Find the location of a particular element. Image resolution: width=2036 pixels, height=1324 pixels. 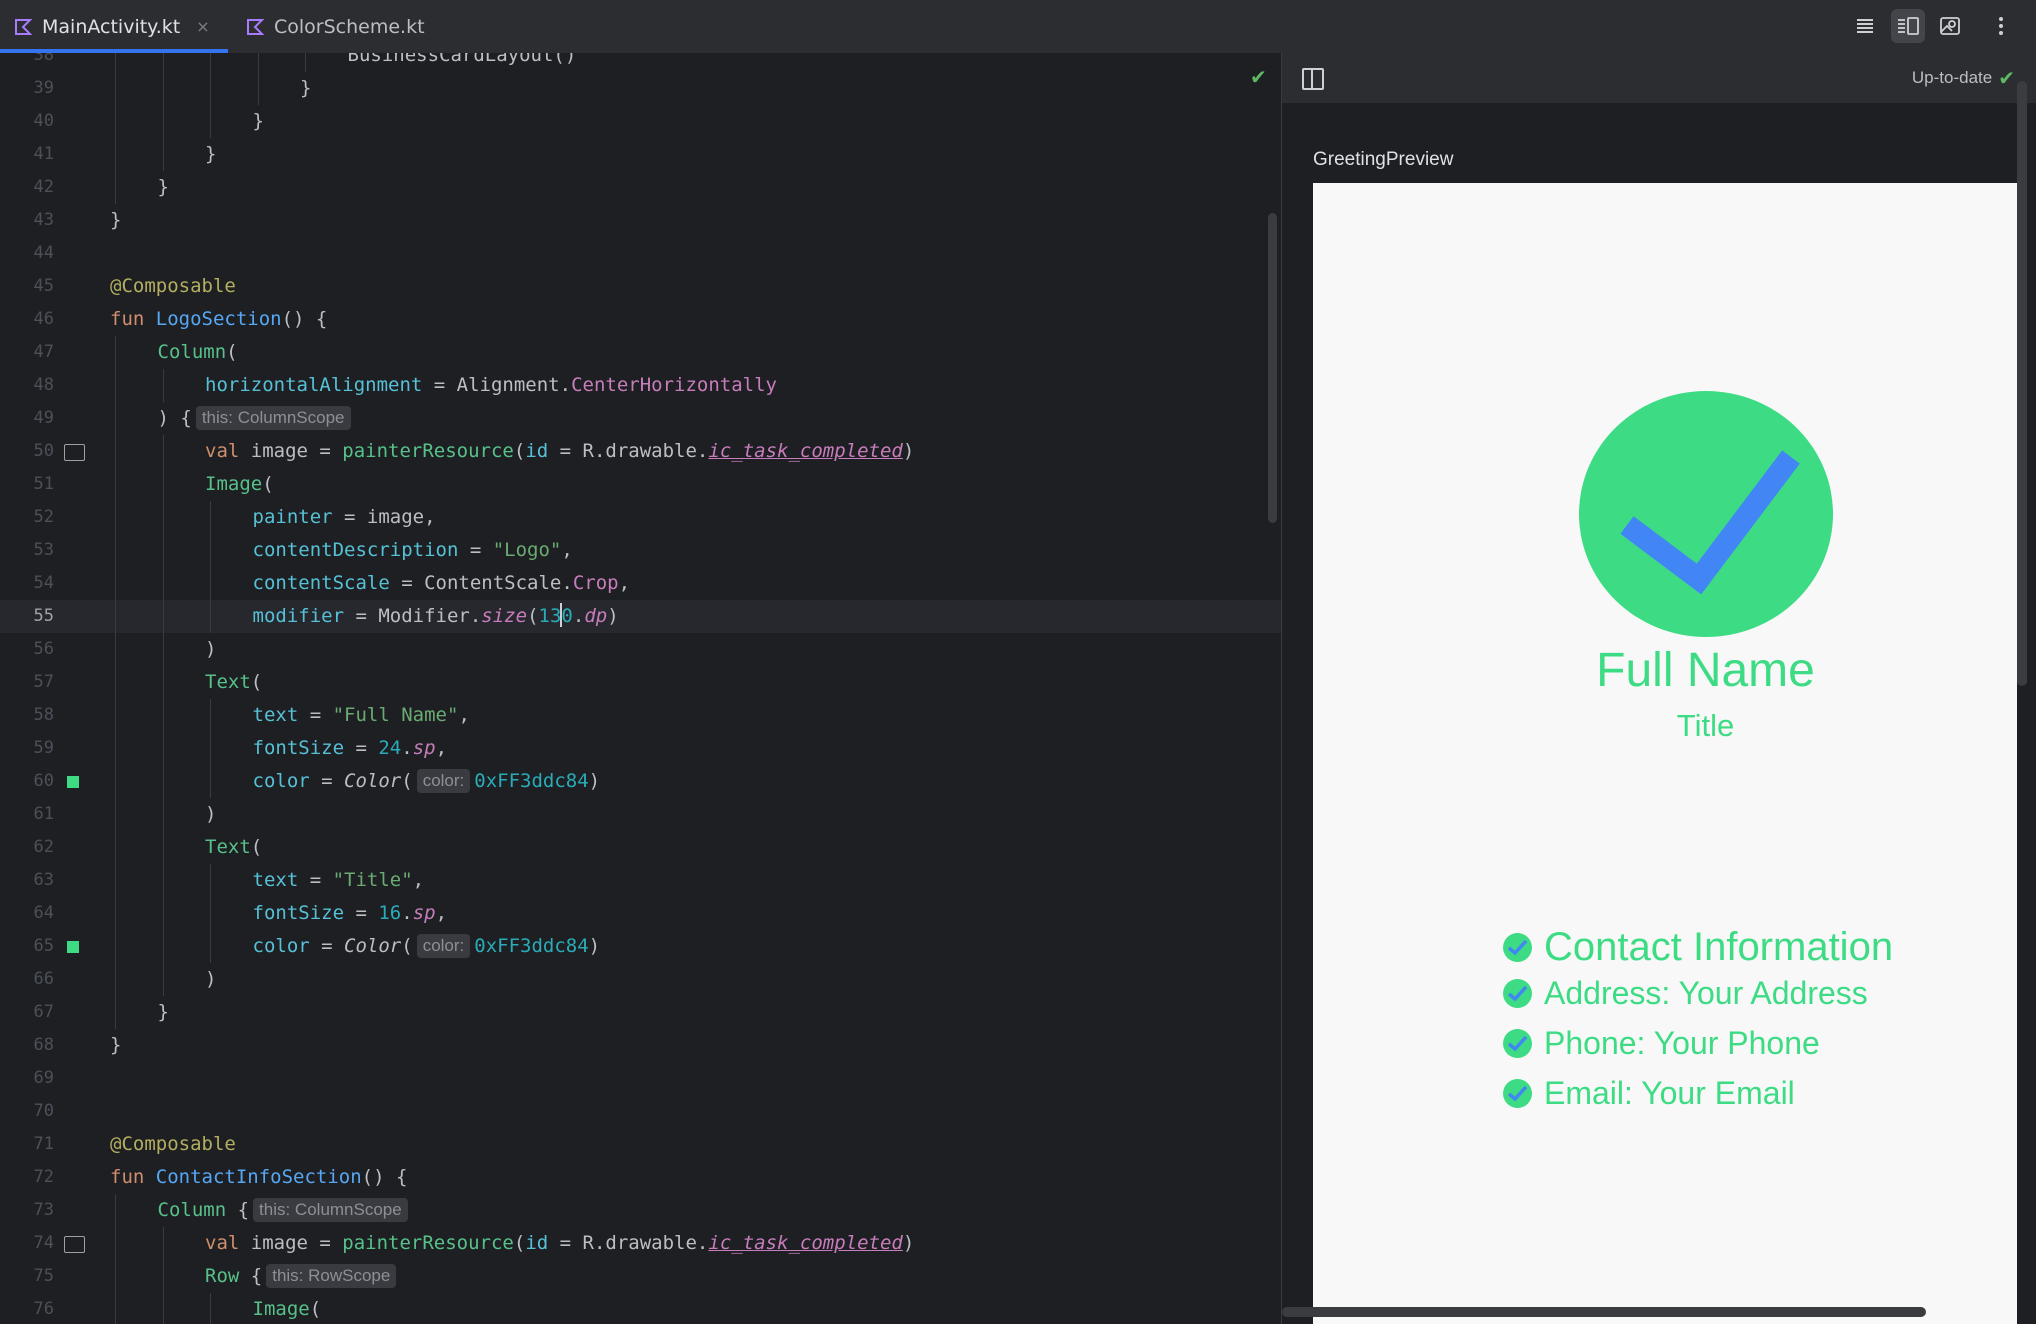

line-number: 71 is located at coordinates (27, 1144).